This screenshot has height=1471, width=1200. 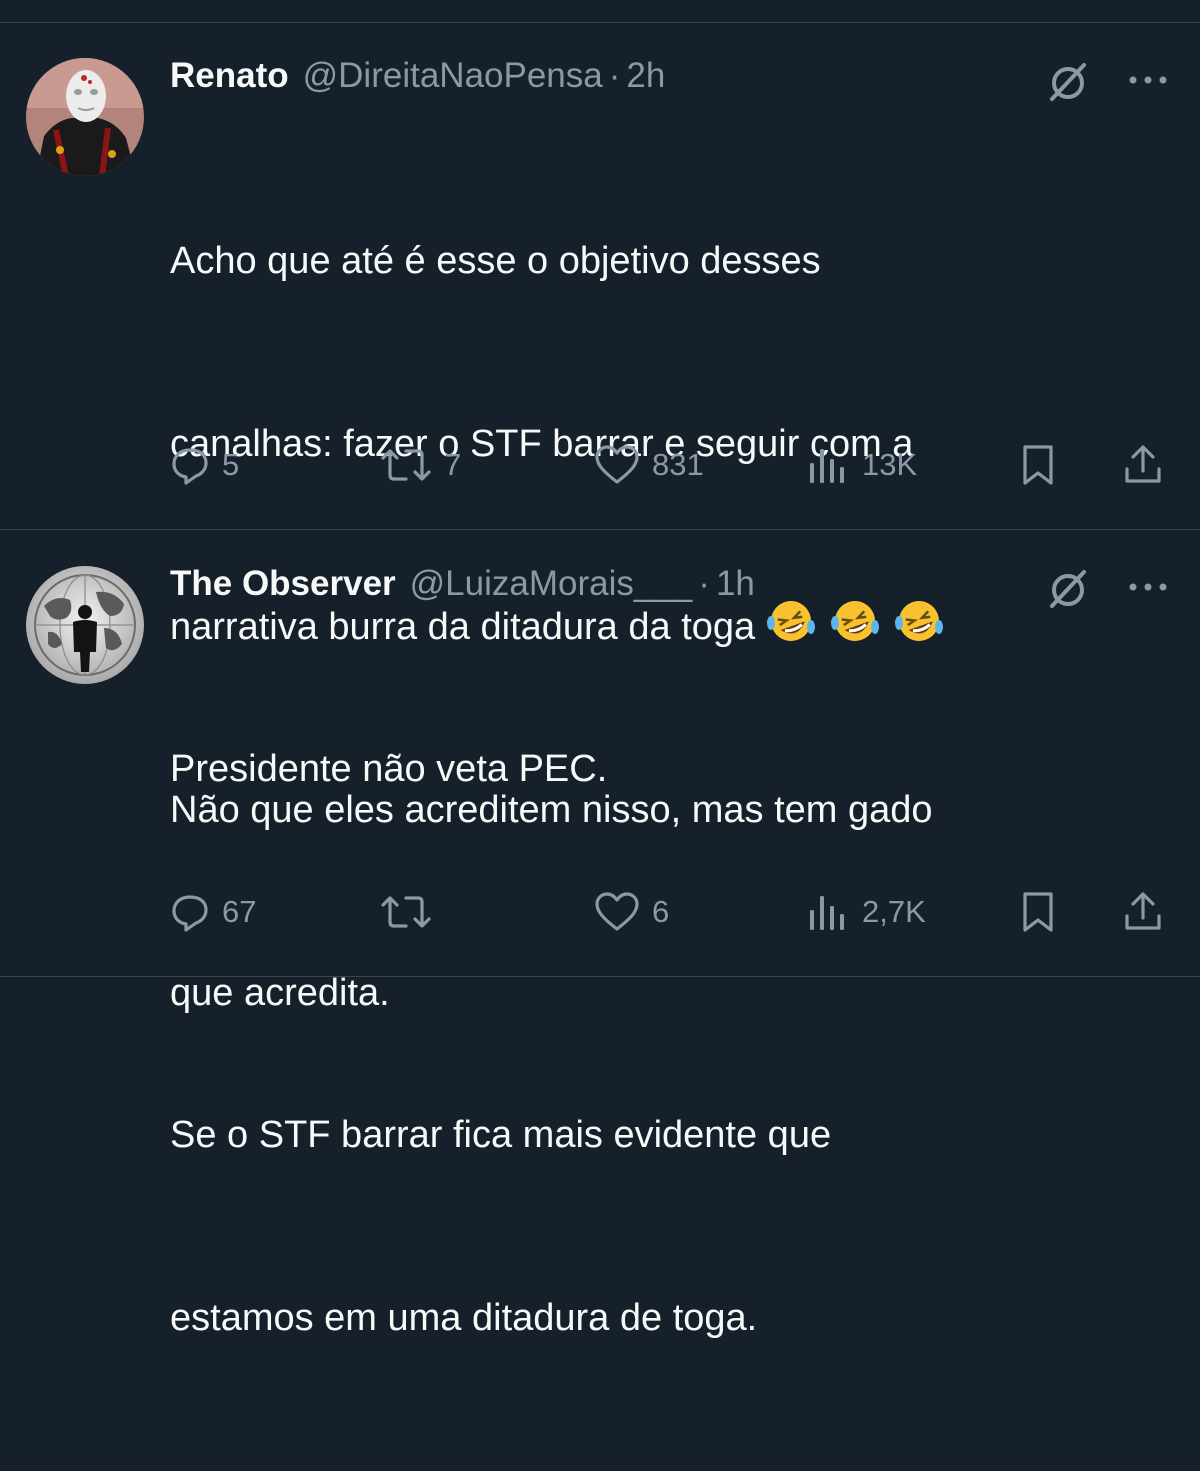 I want to click on repost-button: 7, so click(x=420, y=465).